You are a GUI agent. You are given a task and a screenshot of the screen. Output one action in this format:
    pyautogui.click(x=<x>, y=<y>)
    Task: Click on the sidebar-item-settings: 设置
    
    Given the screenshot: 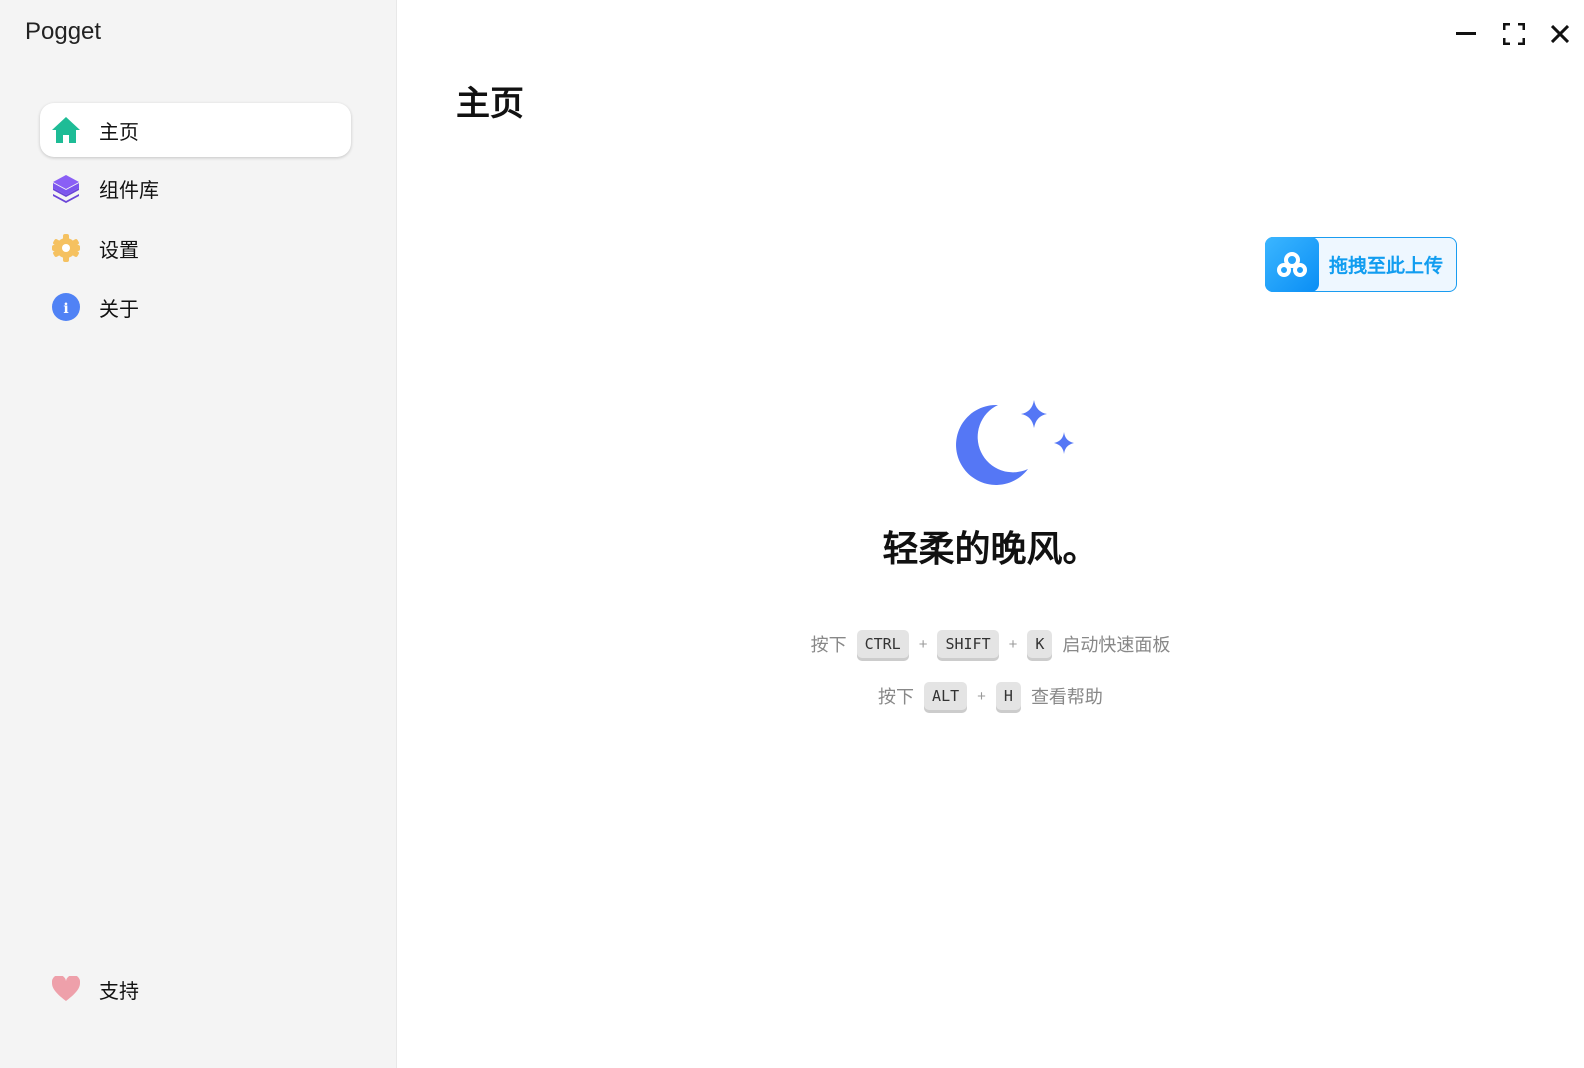 What is the action you would take?
    pyautogui.click(x=195, y=248)
    